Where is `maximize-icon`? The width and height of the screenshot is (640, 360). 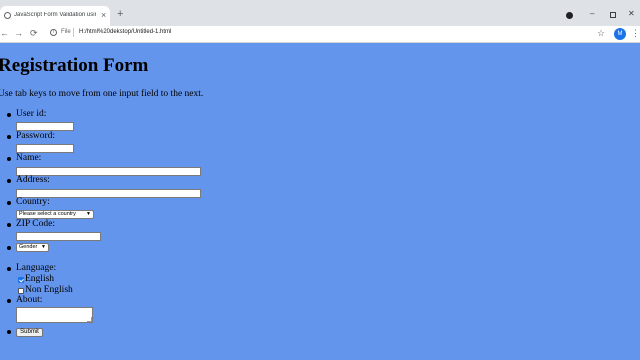 maximize-icon is located at coordinates (613, 15).